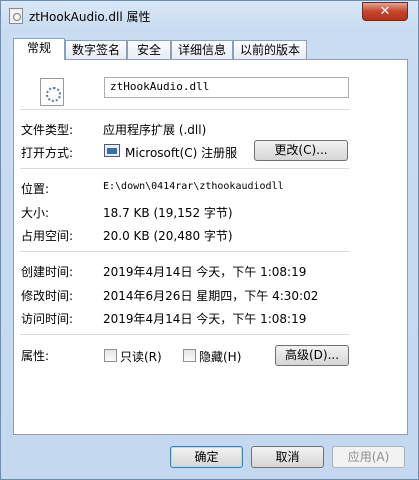  I want to click on window-title: ztHookAudio.dll 属性, so click(90, 17).